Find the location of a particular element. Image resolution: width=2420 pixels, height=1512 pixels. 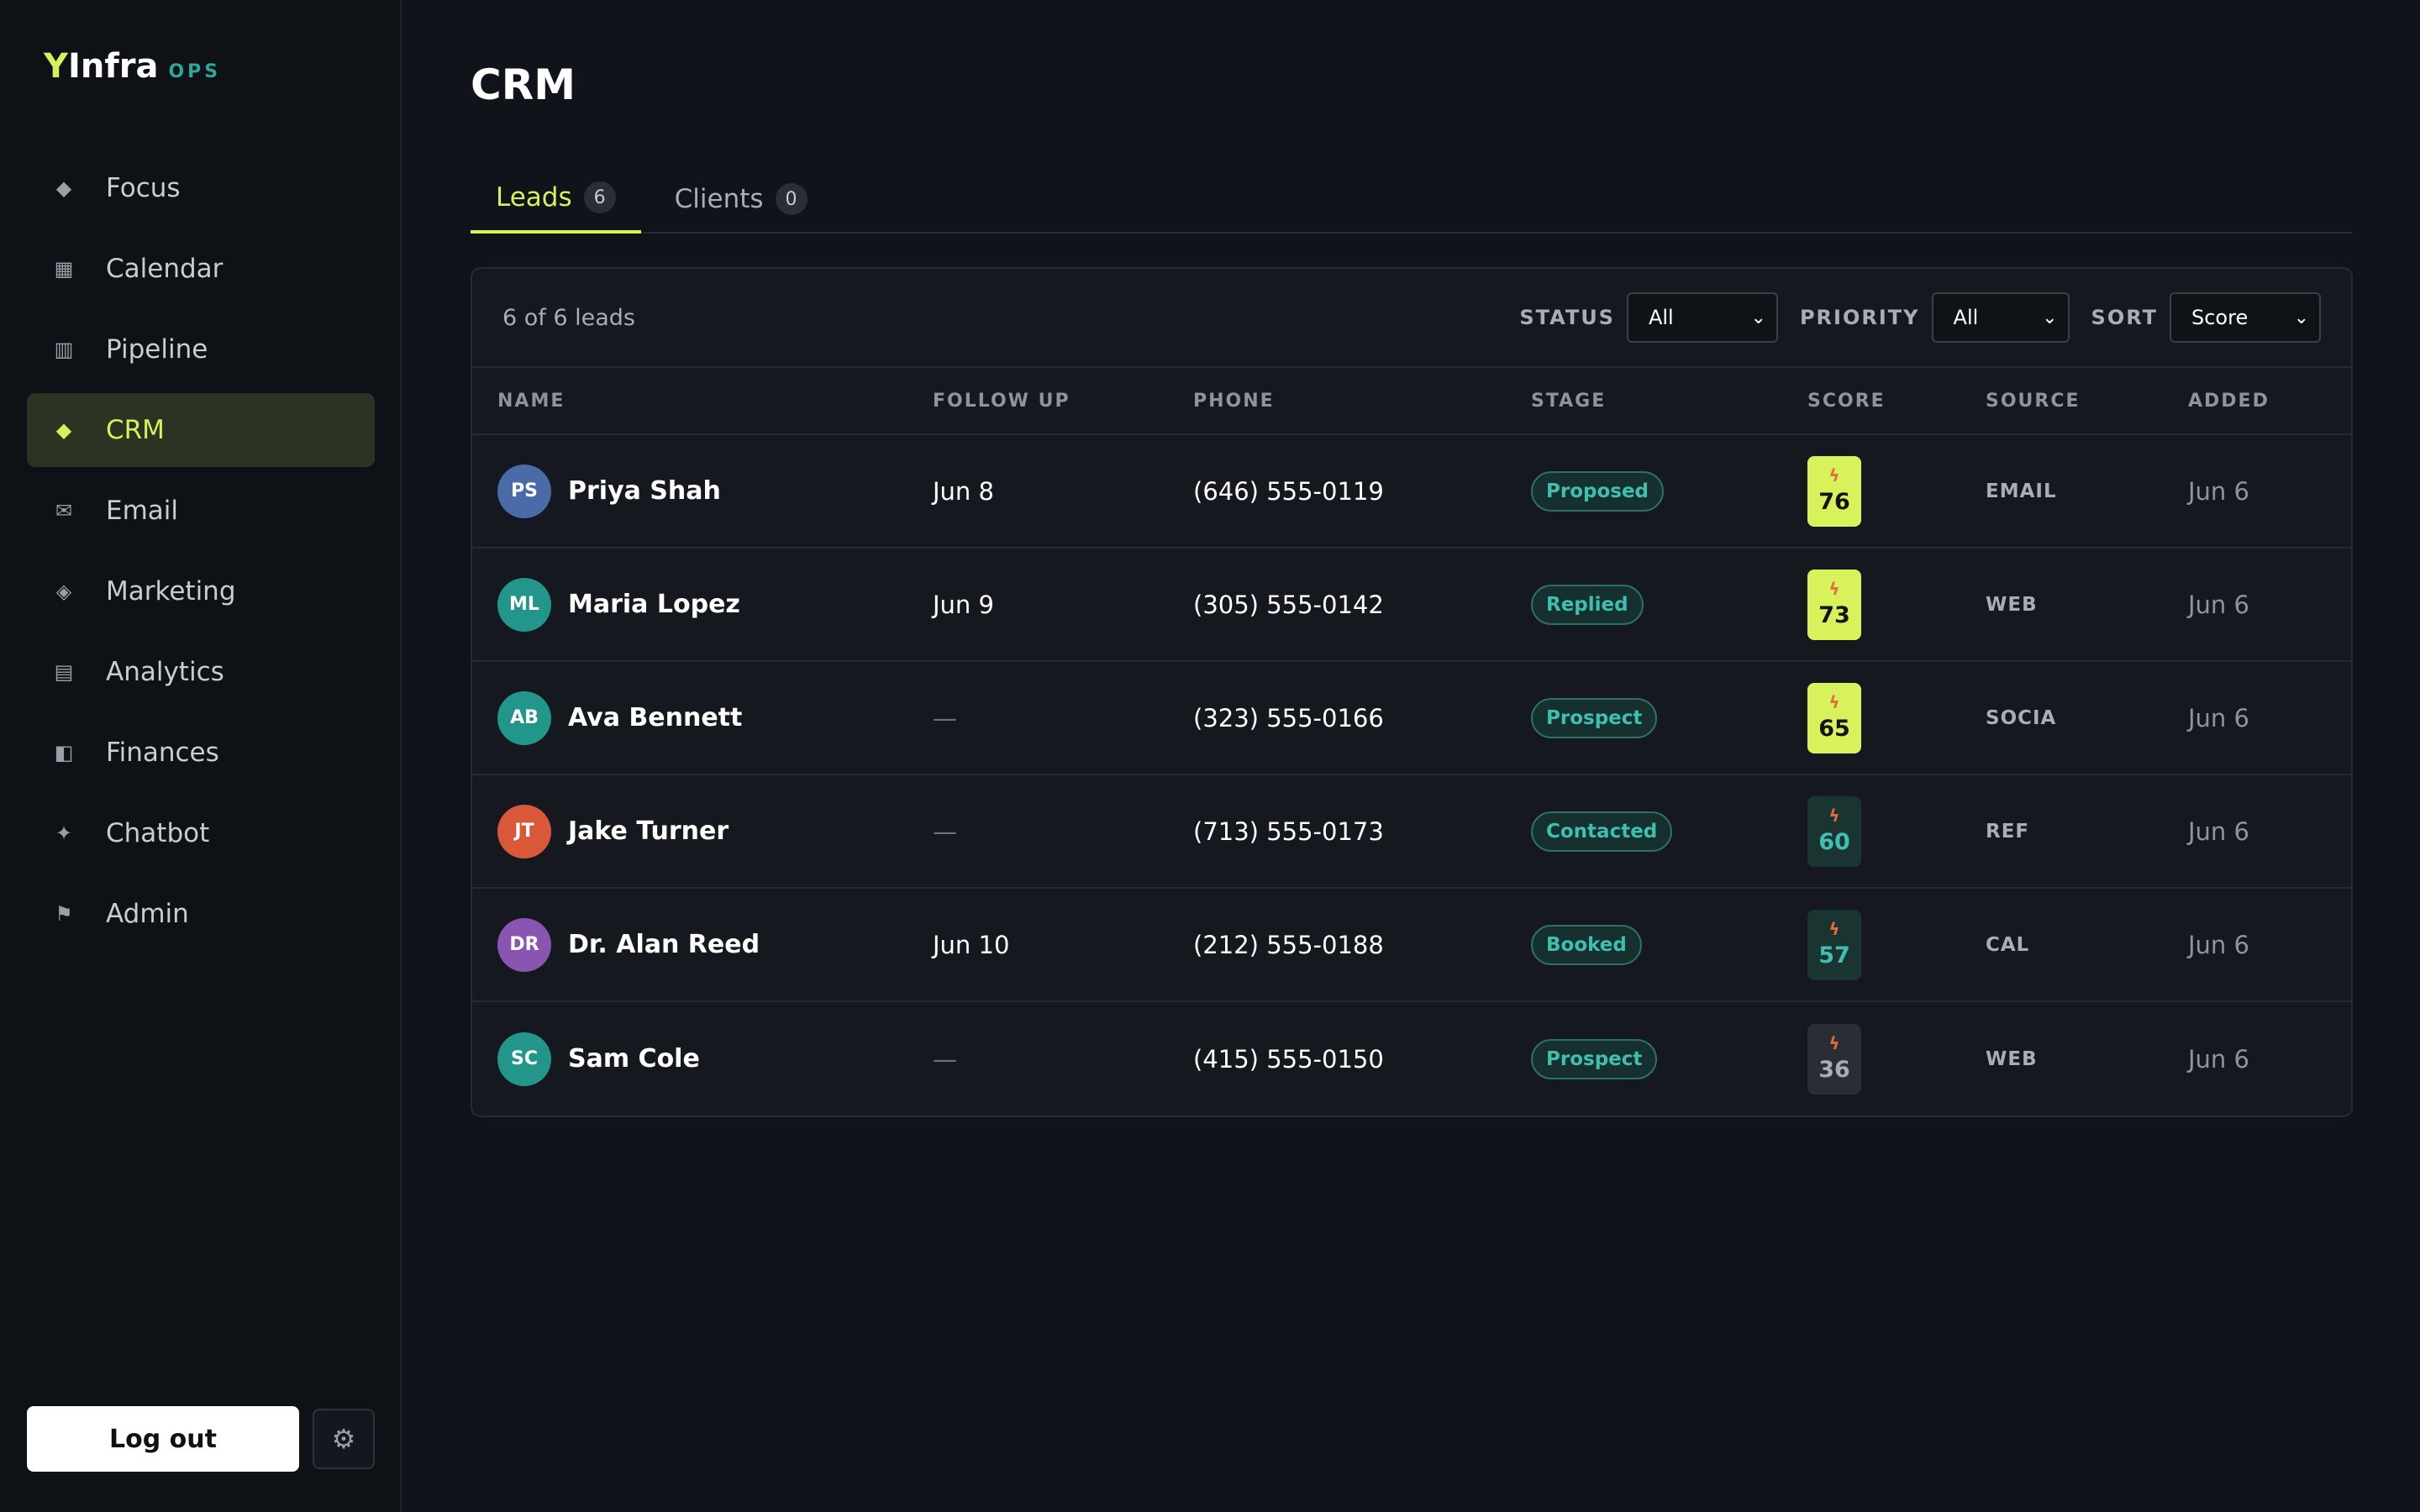

column-header-score: SCORE is located at coordinates (1896, 401).